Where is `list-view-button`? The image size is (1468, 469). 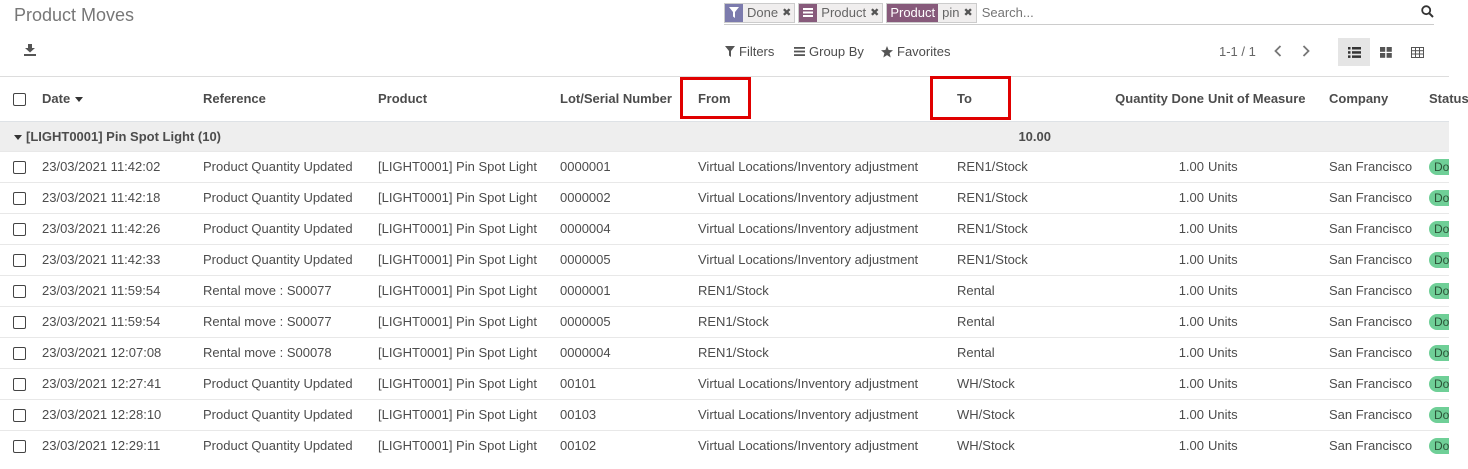
list-view-button is located at coordinates (1354, 52).